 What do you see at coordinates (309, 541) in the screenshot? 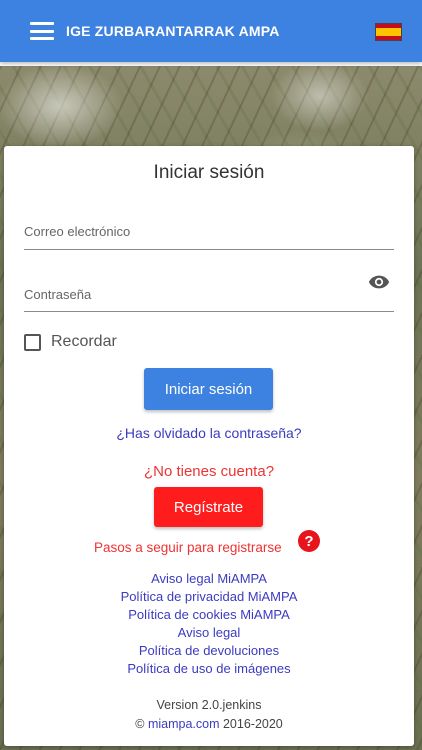
I see `help-icon: ?` at bounding box center [309, 541].